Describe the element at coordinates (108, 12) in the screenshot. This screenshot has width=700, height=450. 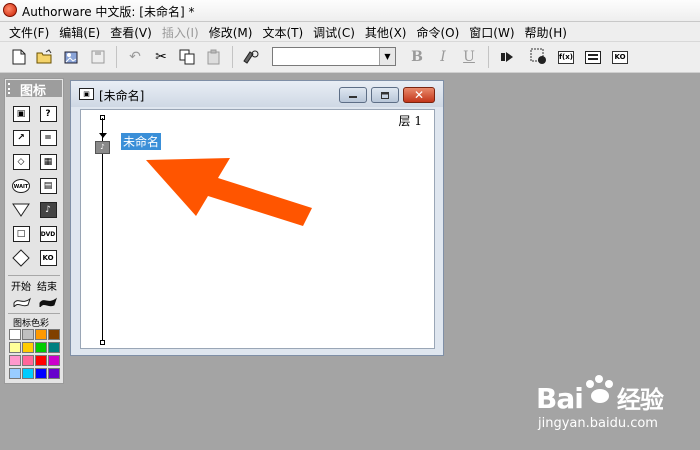
I see `app-title: Authorware 中文版: [未命名] *` at that location.